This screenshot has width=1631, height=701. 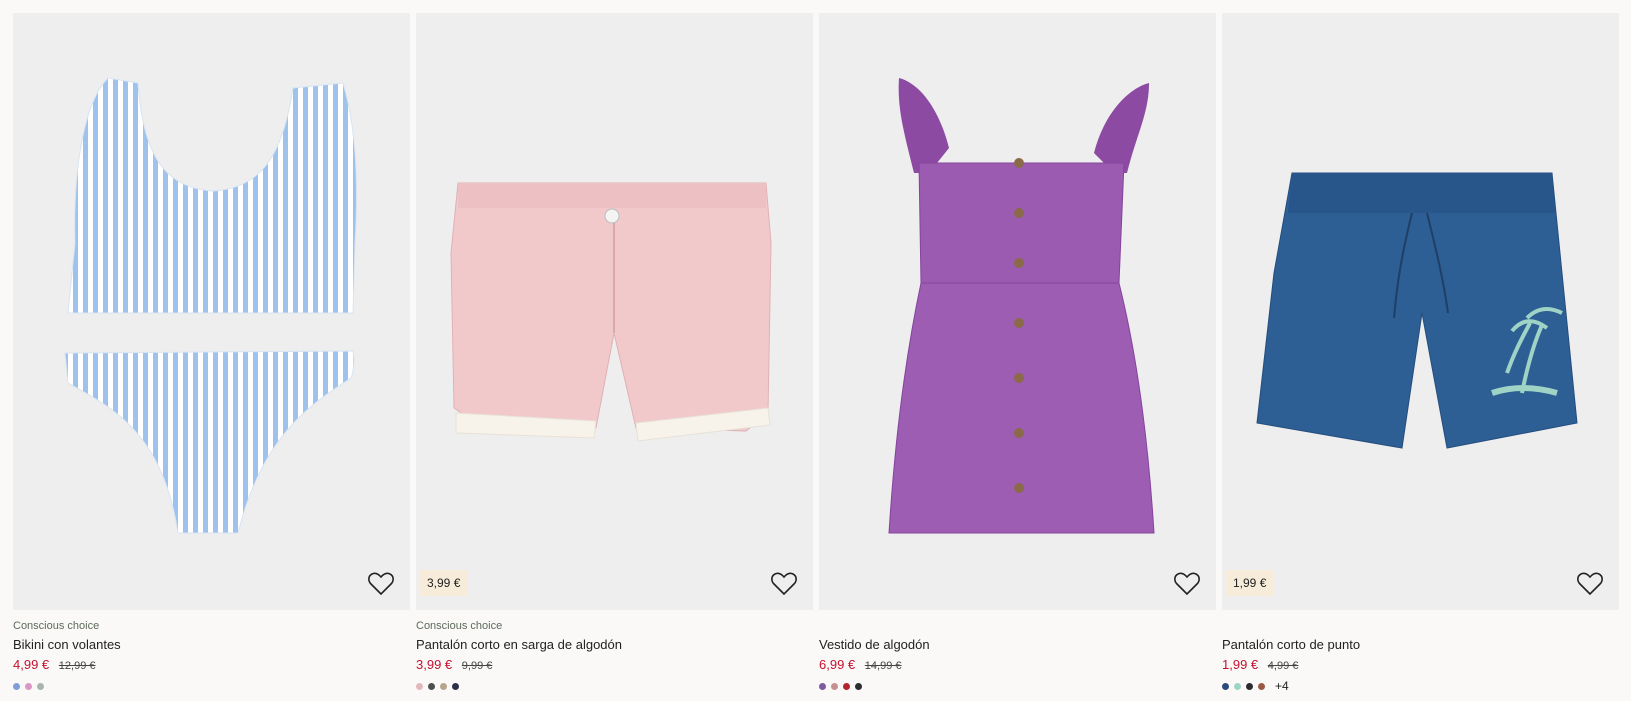 What do you see at coordinates (1283, 666) in the screenshot?
I see `original-price: 4,99 €` at bounding box center [1283, 666].